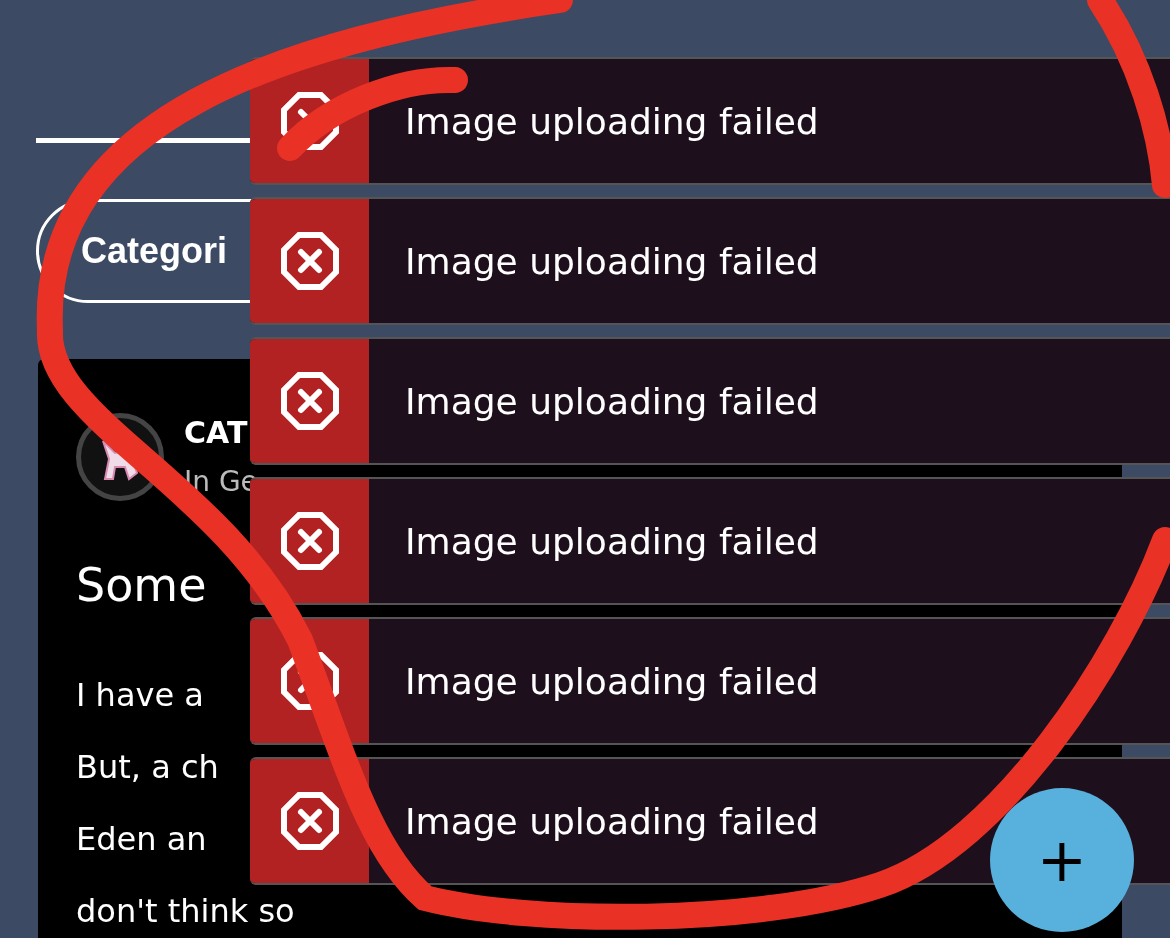 The height and width of the screenshot is (938, 1170). What do you see at coordinates (147, 767) in the screenshot?
I see `body-text-line: But, a ch` at bounding box center [147, 767].